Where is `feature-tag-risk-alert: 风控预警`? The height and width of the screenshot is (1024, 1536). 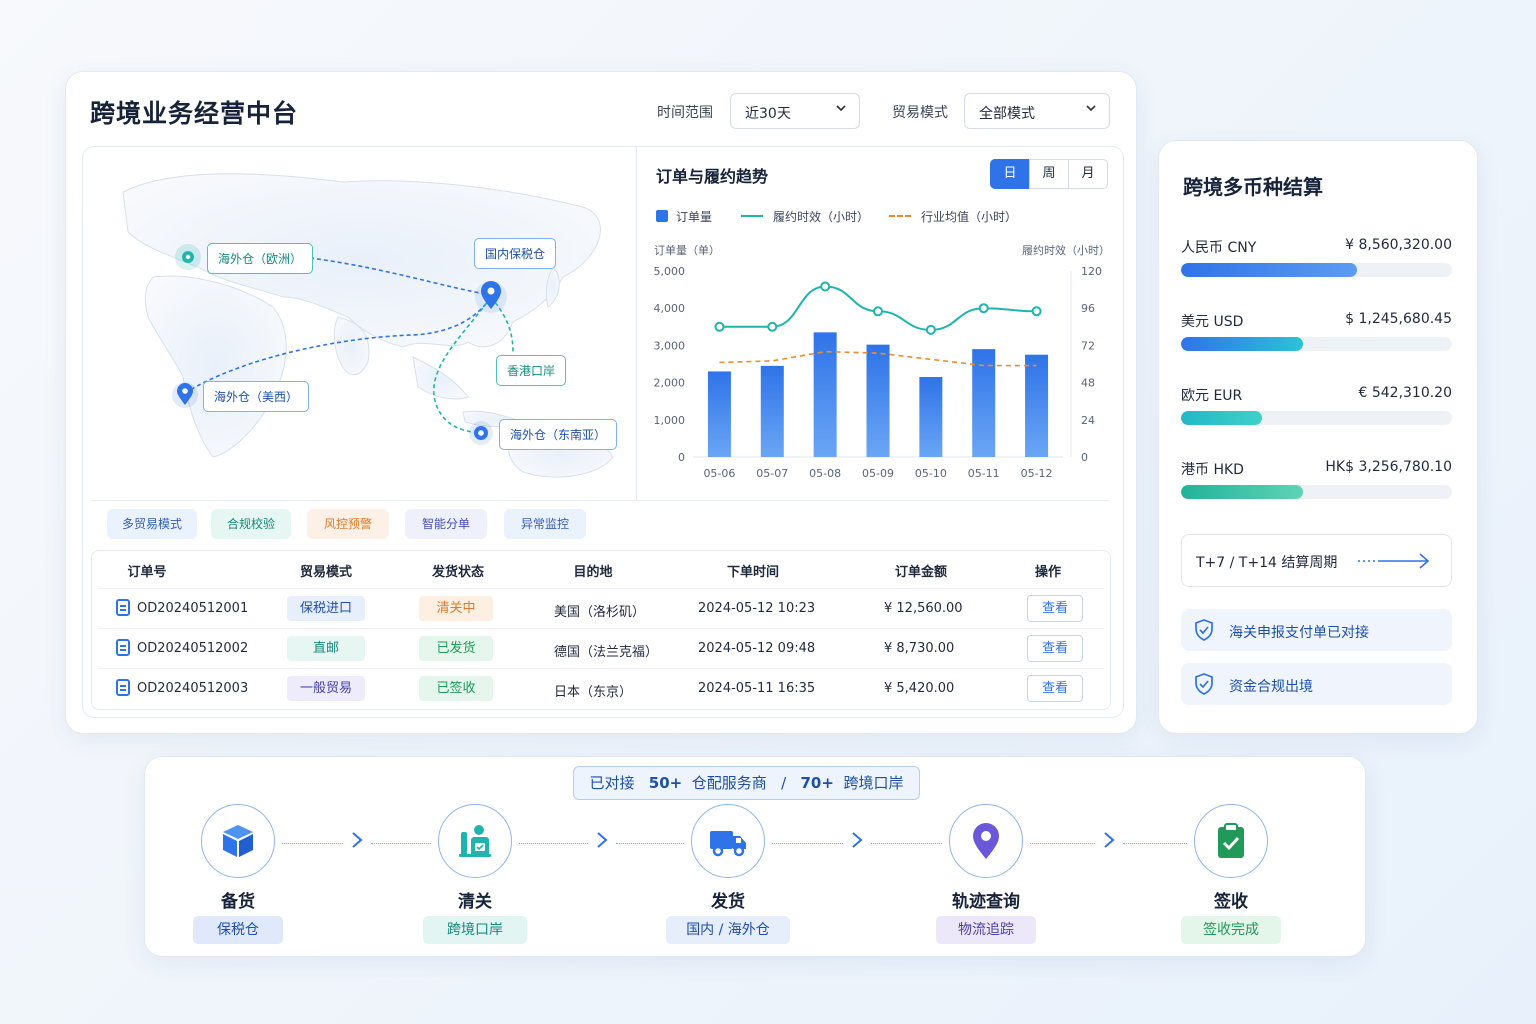
feature-tag-risk-alert: 风控预警 is located at coordinates (348, 524).